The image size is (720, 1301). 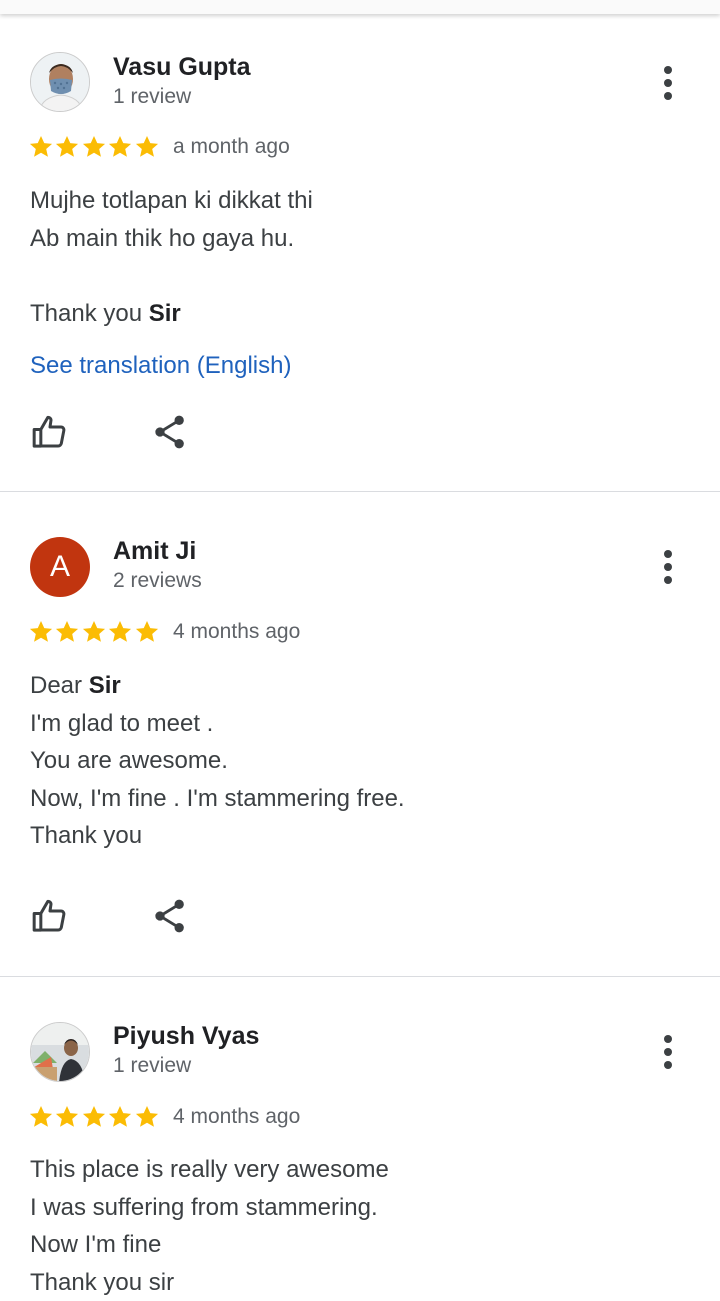 I want to click on review-line: I was suffering from stammering., so click(x=209, y=1208).